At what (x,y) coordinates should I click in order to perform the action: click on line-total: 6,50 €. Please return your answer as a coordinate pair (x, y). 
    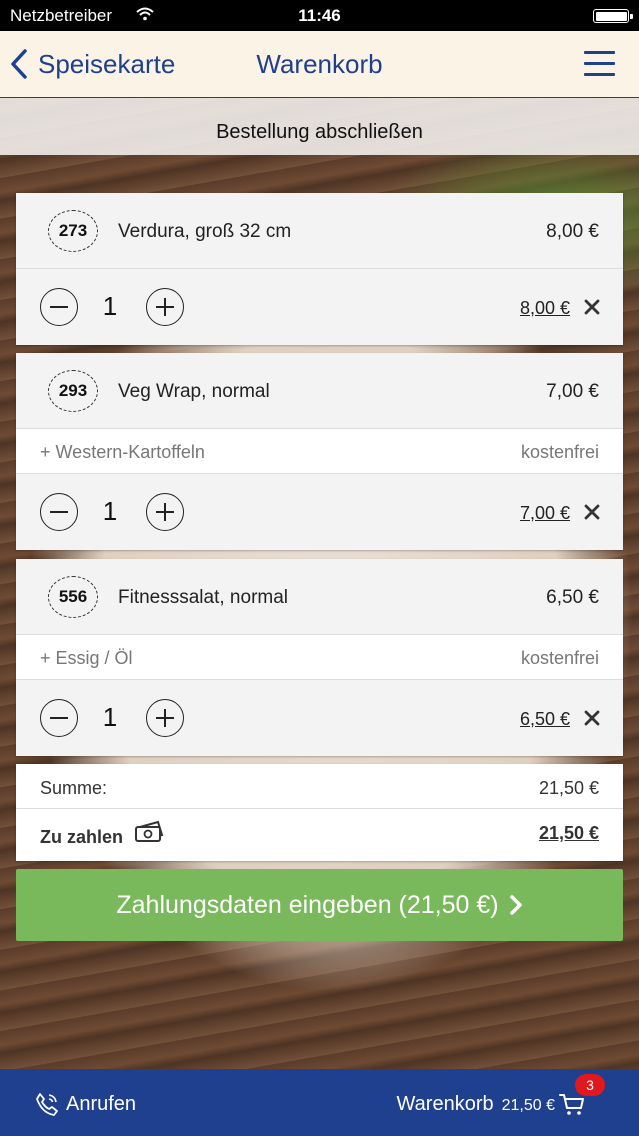
    Looking at the image, I should click on (544, 719).